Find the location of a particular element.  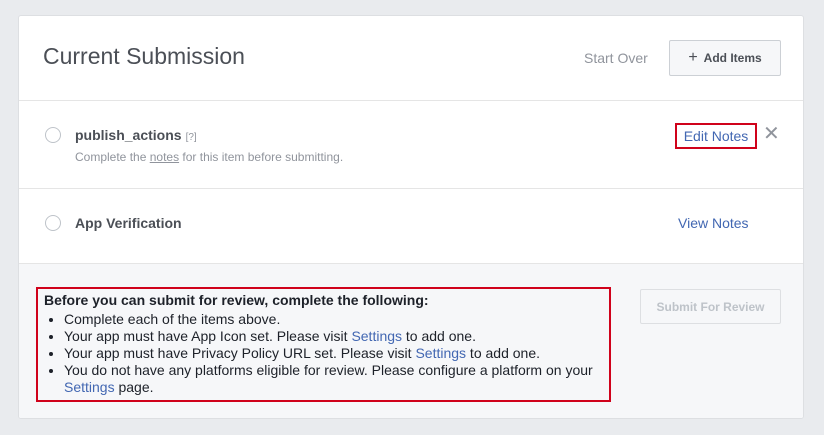

start-over-link: Start Over is located at coordinates (616, 58).